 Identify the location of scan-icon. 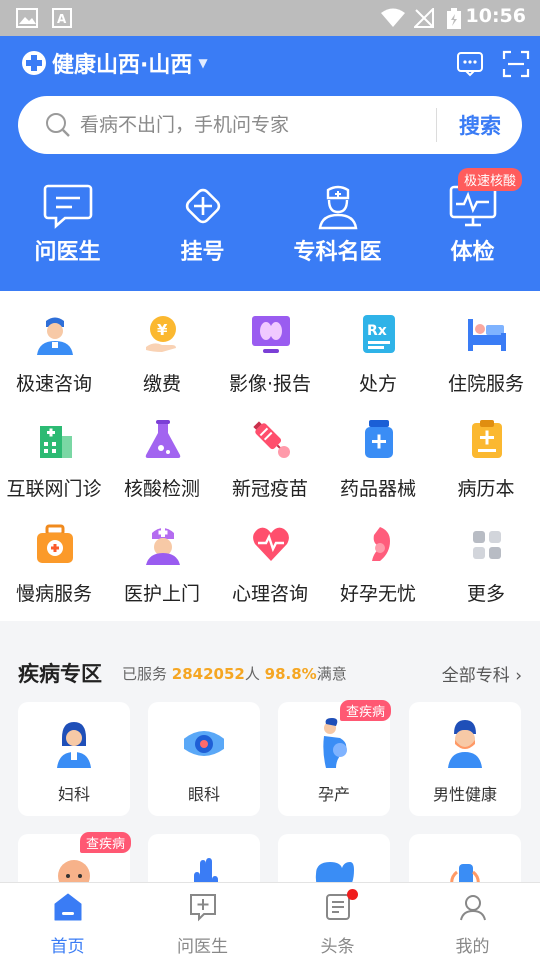
(516, 64).